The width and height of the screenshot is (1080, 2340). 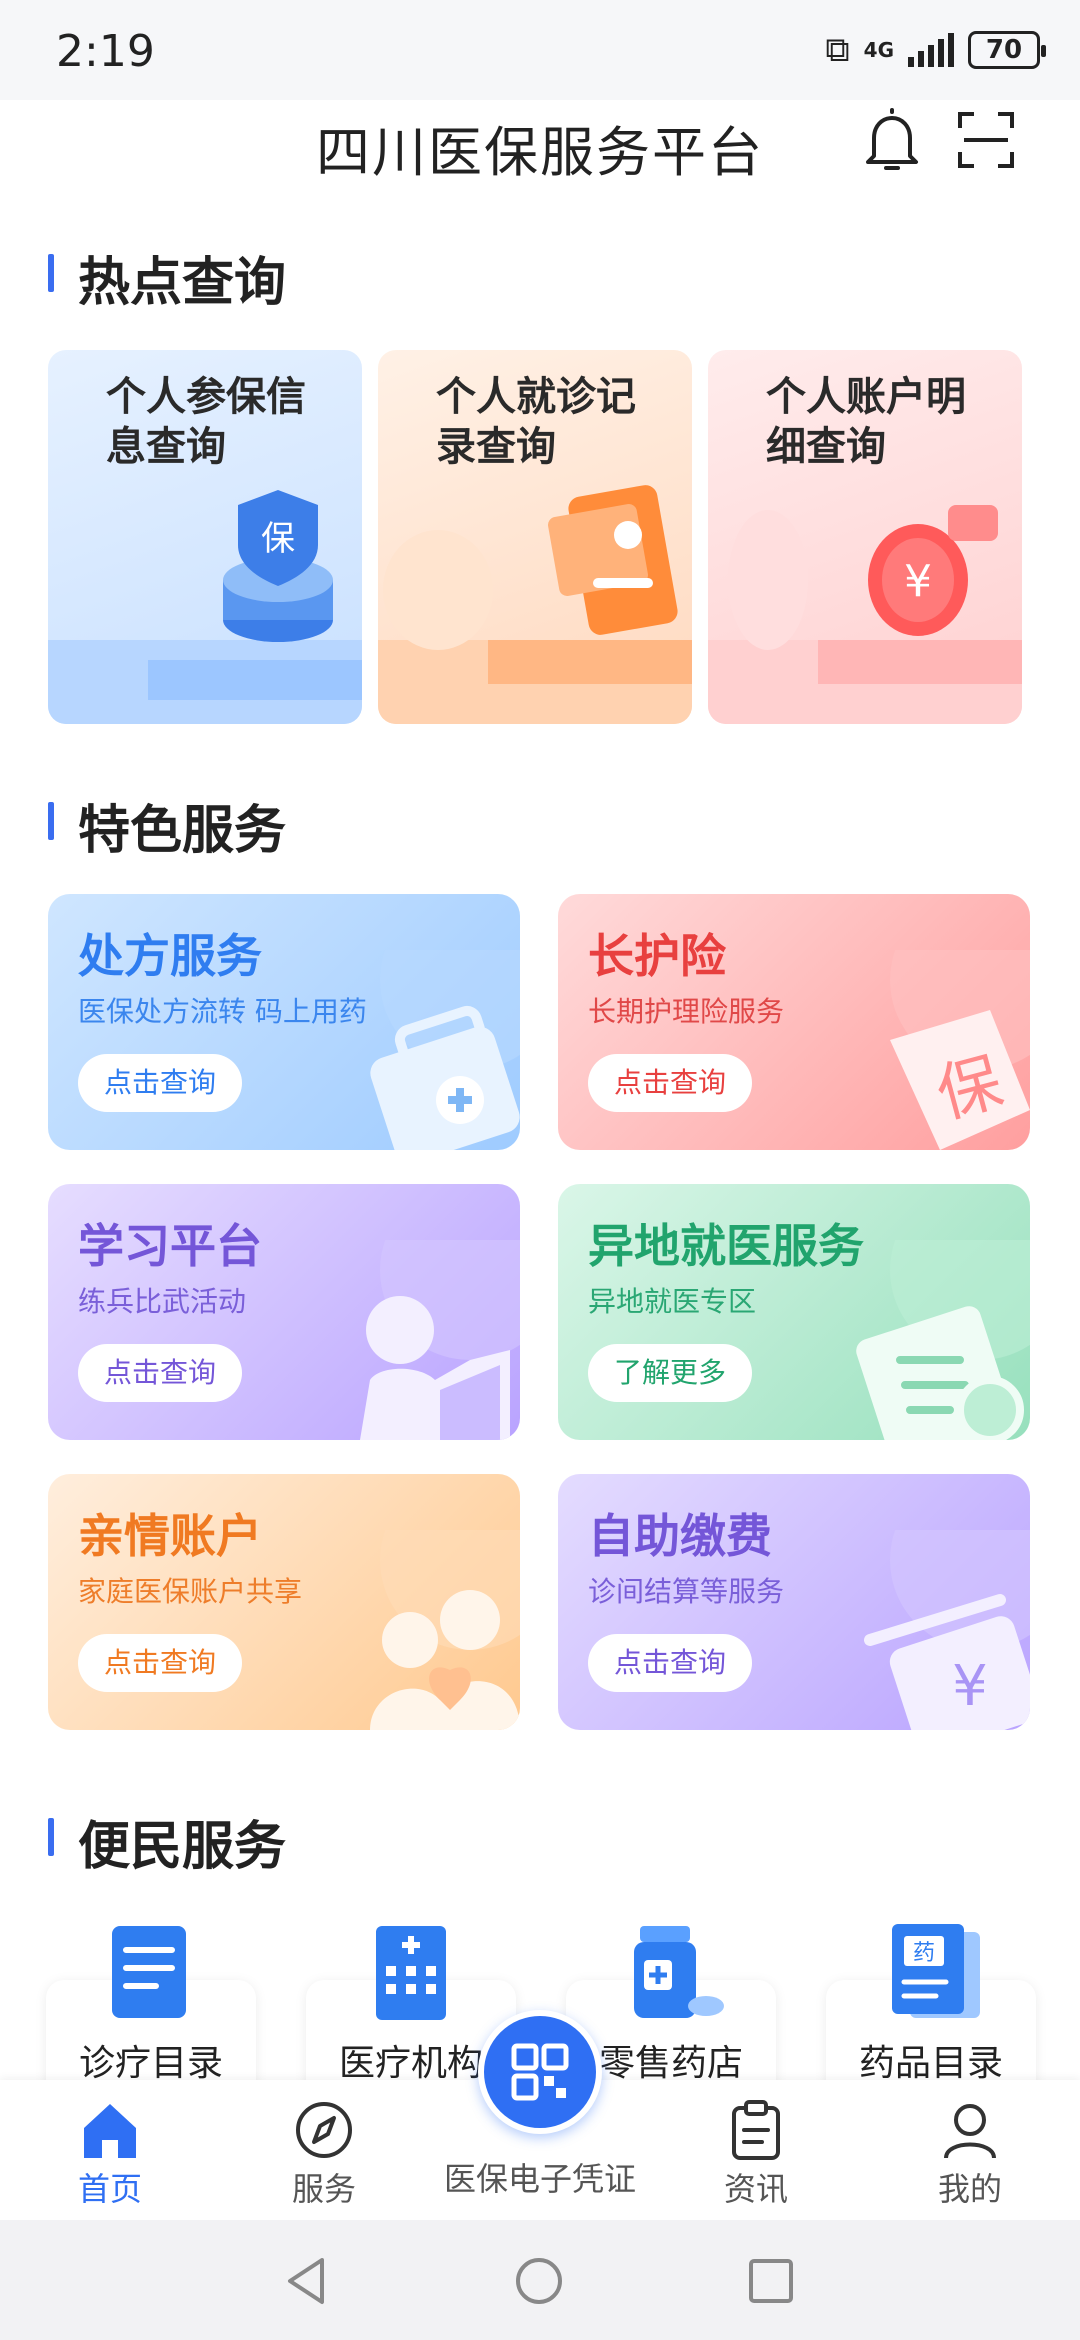 I want to click on tab-label-e-certificate: 医保电子凭证, so click(x=540, y=2177).